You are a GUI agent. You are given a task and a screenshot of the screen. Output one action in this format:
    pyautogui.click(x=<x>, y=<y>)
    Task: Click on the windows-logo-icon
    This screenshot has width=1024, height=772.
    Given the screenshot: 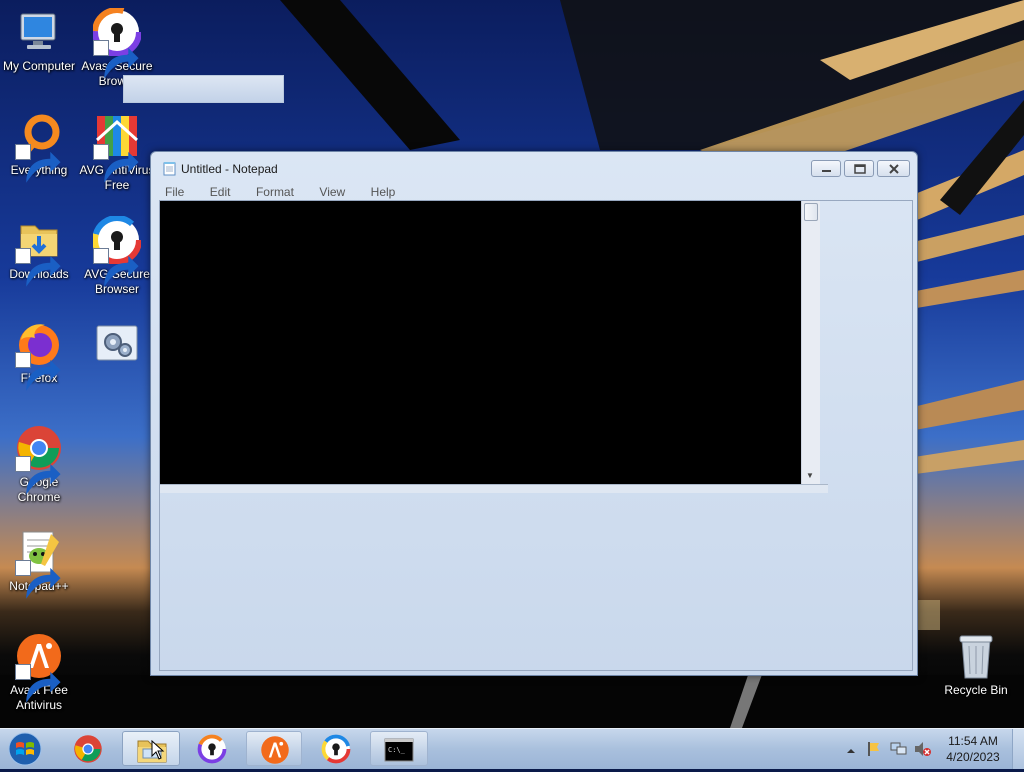 What is the action you would take?
    pyautogui.click(x=25, y=749)
    